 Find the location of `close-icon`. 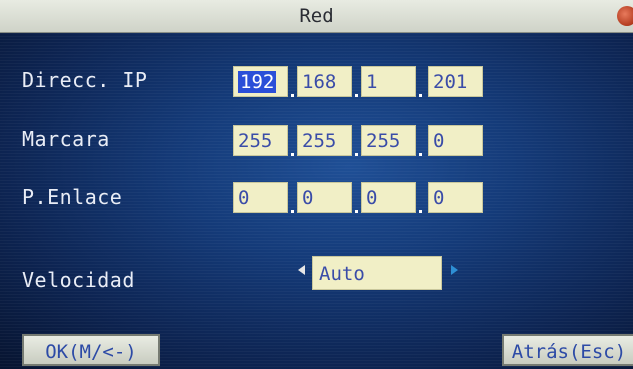

close-icon is located at coordinates (625, 16).